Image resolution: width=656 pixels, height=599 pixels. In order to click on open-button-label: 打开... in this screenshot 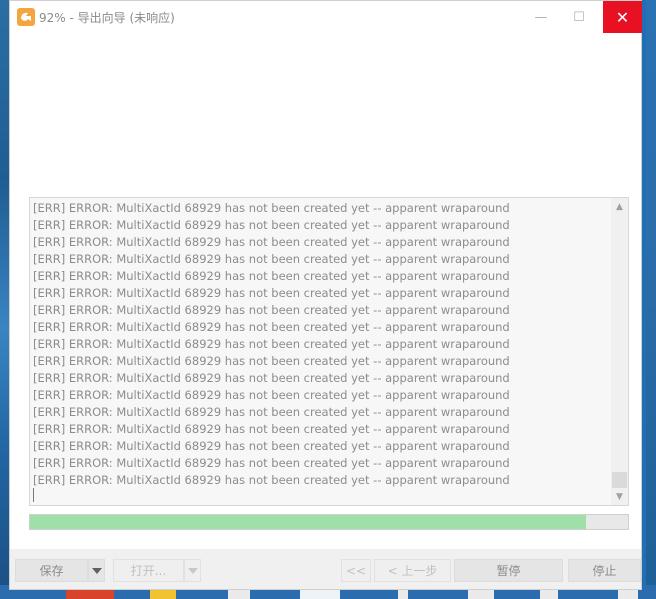, I will do `click(148, 571)`.